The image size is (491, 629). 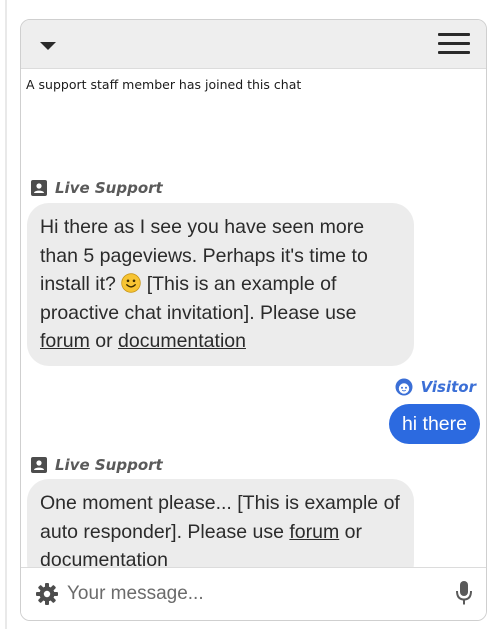 I want to click on sender-visitor: Visitor, so click(x=435, y=387).